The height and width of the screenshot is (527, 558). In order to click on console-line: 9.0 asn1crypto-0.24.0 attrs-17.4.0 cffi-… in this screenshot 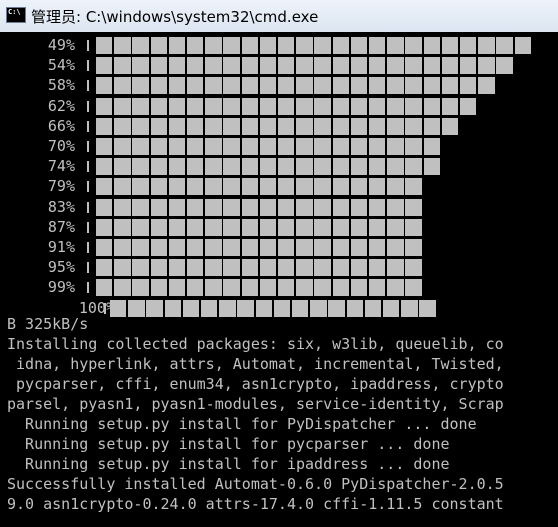, I will do `click(255, 504)`.